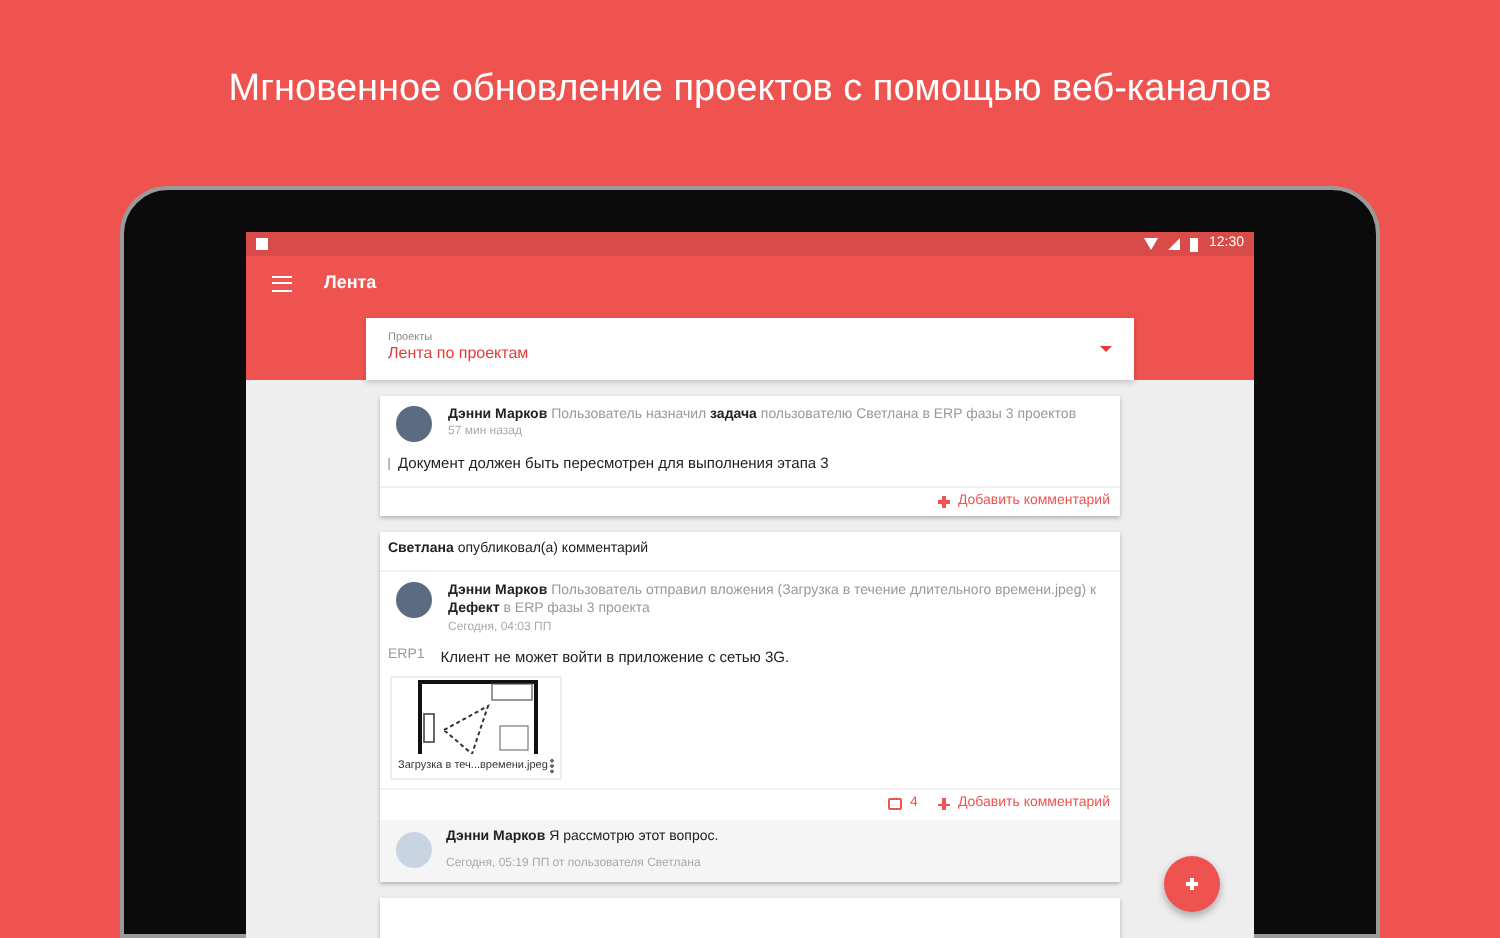 The width and height of the screenshot is (1500, 938). Describe the element at coordinates (1174, 244) in the screenshot. I see `signal-icon` at that location.